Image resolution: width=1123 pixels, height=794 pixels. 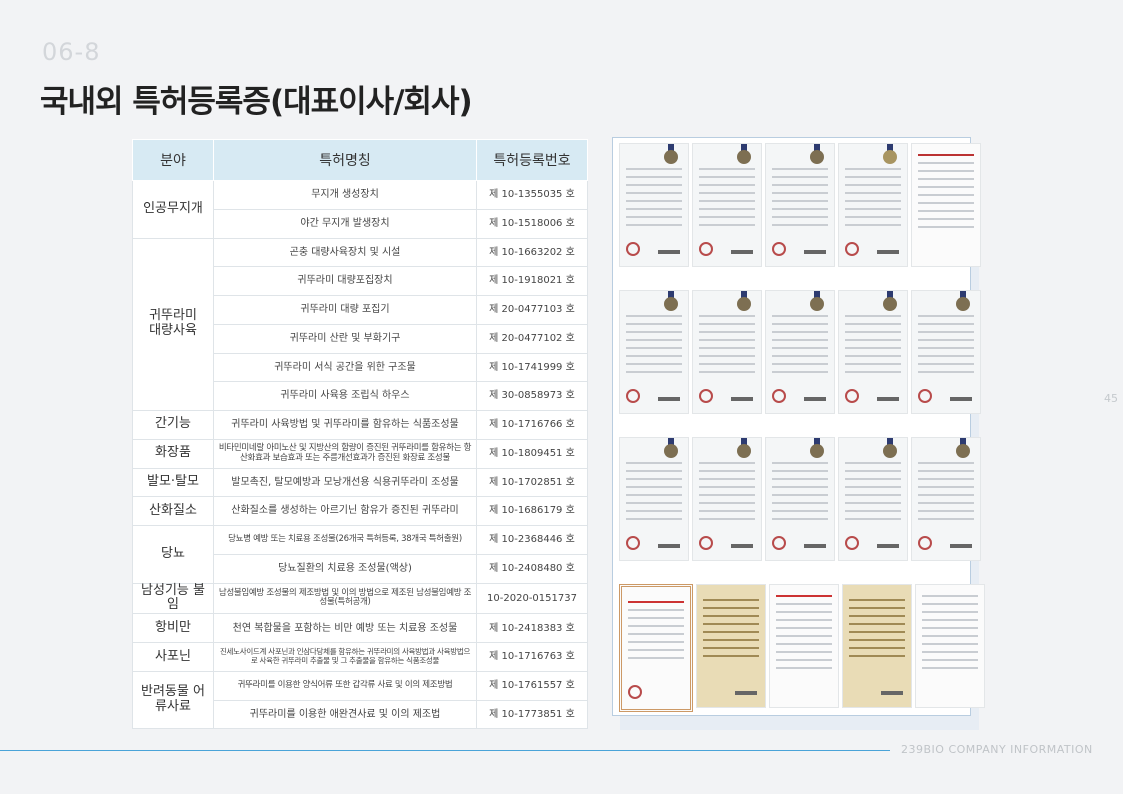 I want to click on category-cell: 반려동물 어류사료, so click(x=173, y=700).